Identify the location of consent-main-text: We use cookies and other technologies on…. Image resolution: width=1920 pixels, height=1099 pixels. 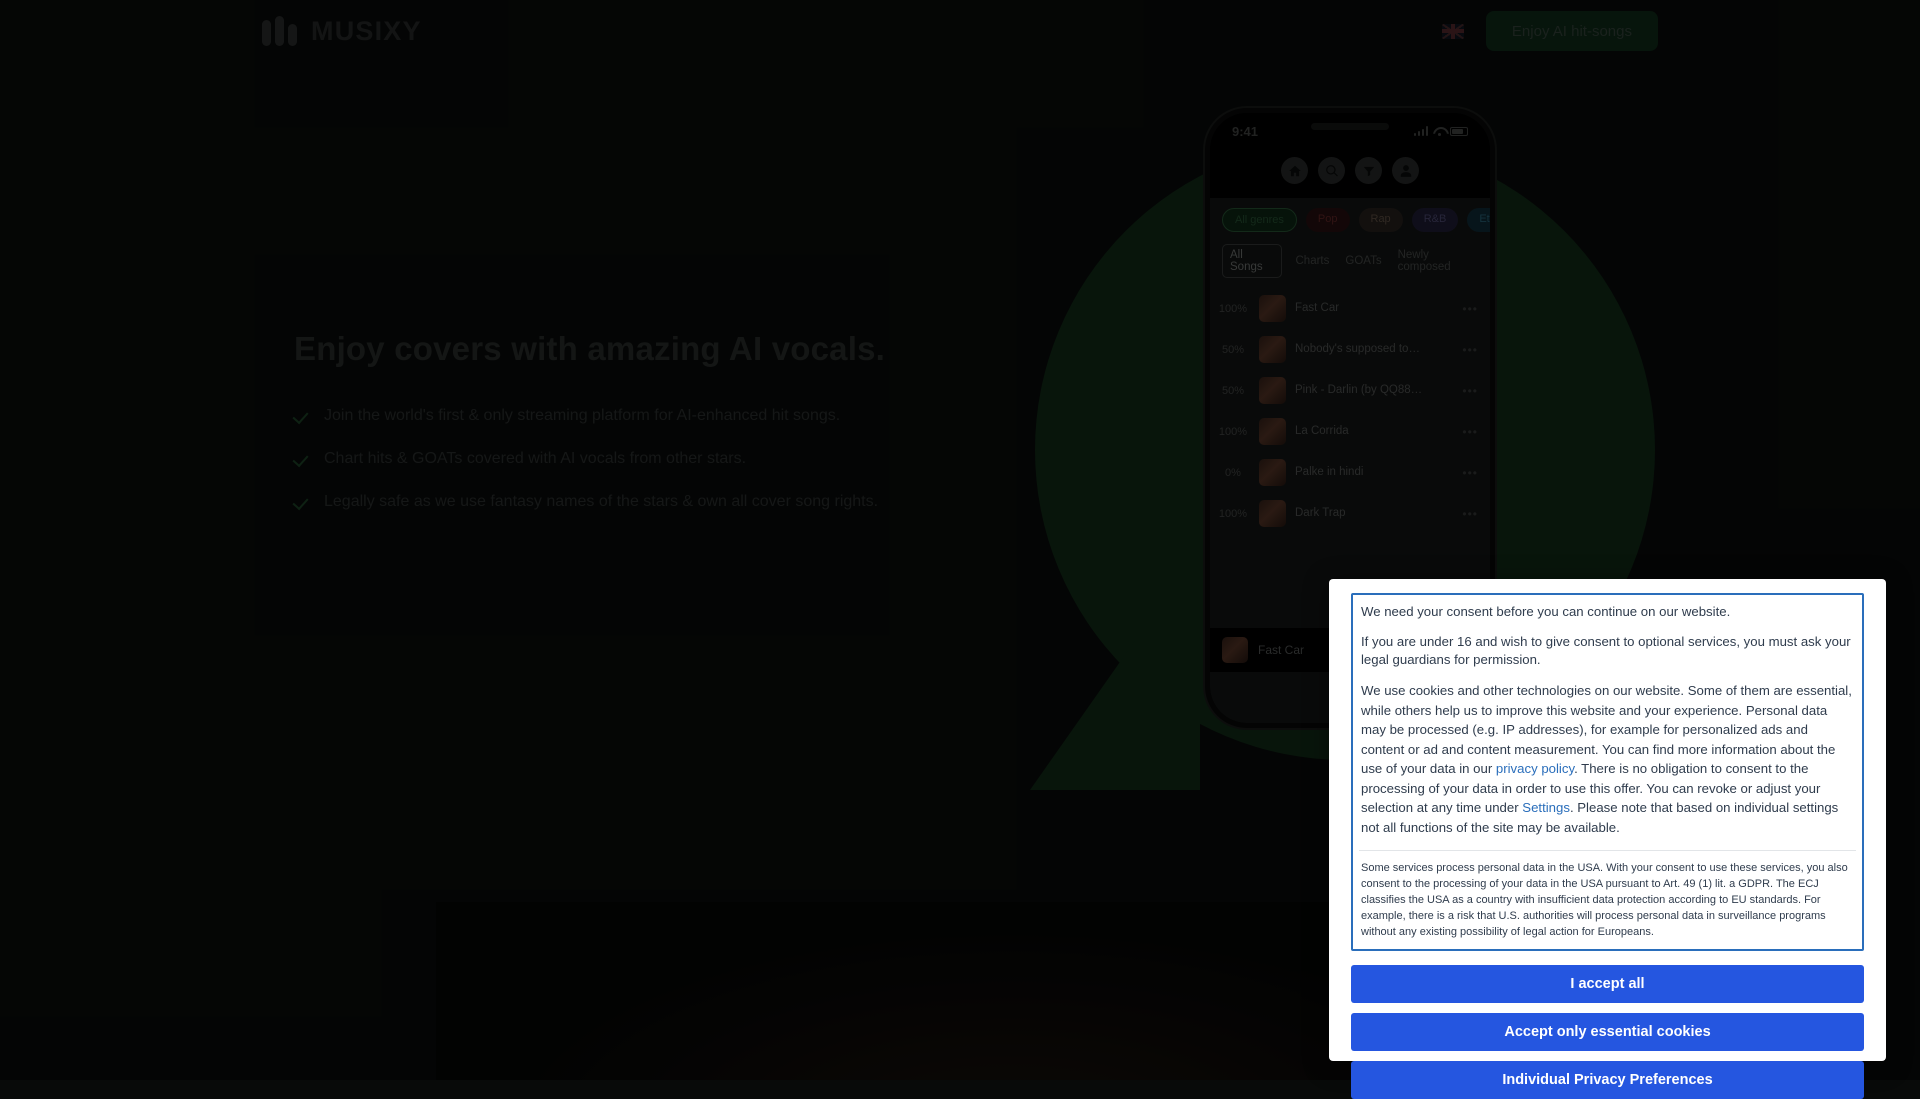
(1607, 759).